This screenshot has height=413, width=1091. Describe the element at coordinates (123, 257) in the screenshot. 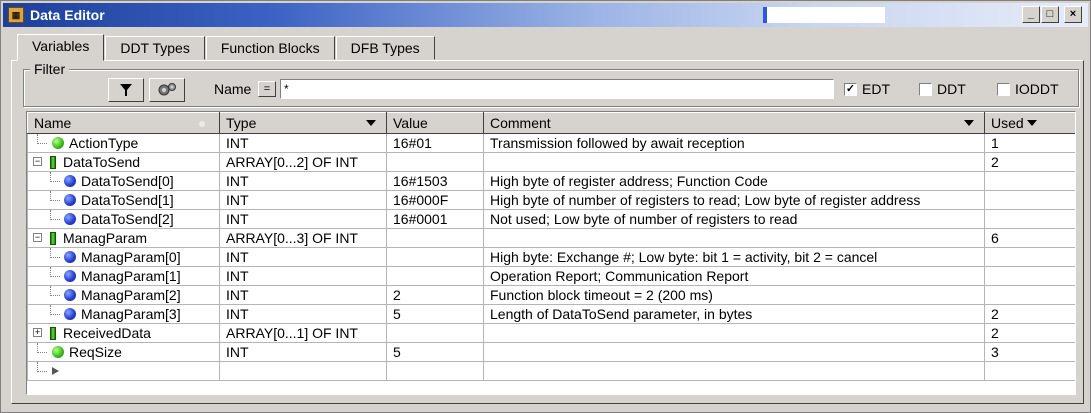

I see `name-cell: ManagParam[0]` at that location.